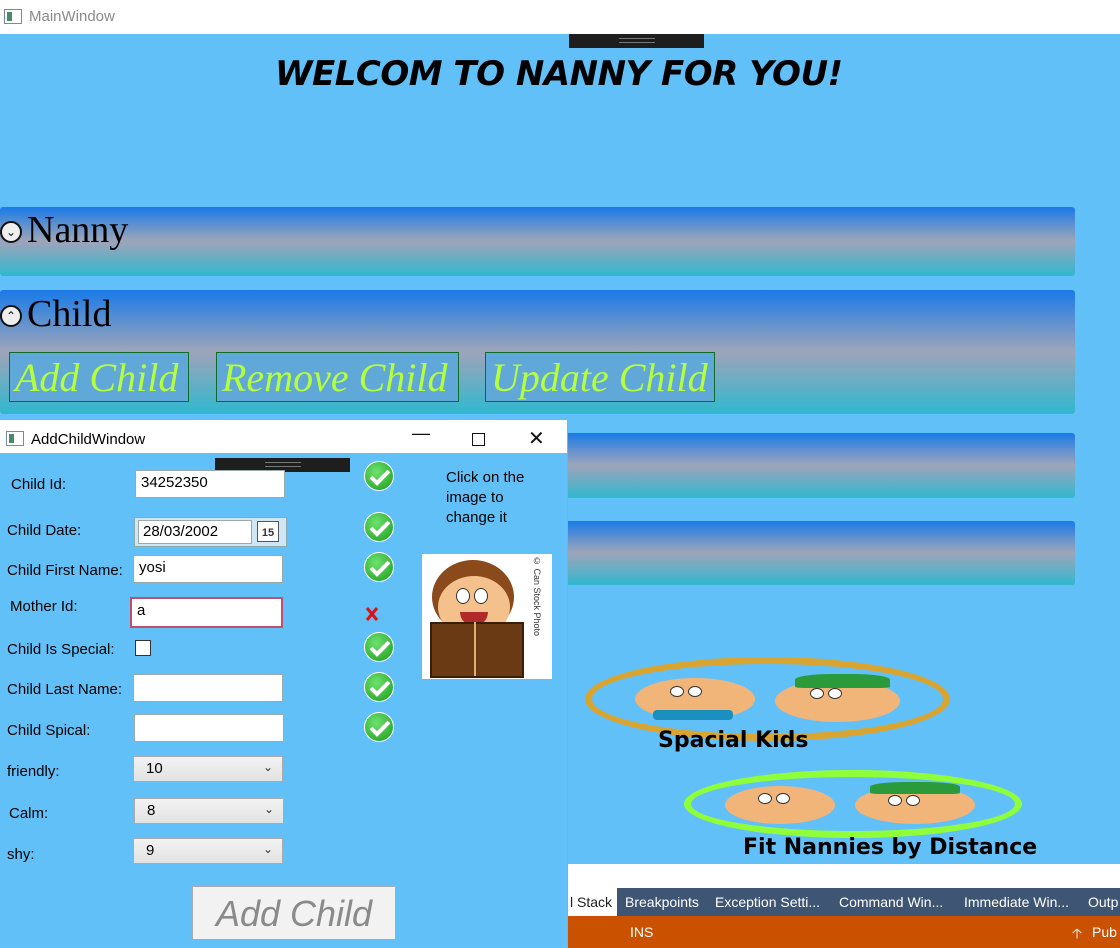 The image size is (1120, 948). What do you see at coordinates (1104, 932) in the screenshot?
I see `status-publish: Pub` at bounding box center [1104, 932].